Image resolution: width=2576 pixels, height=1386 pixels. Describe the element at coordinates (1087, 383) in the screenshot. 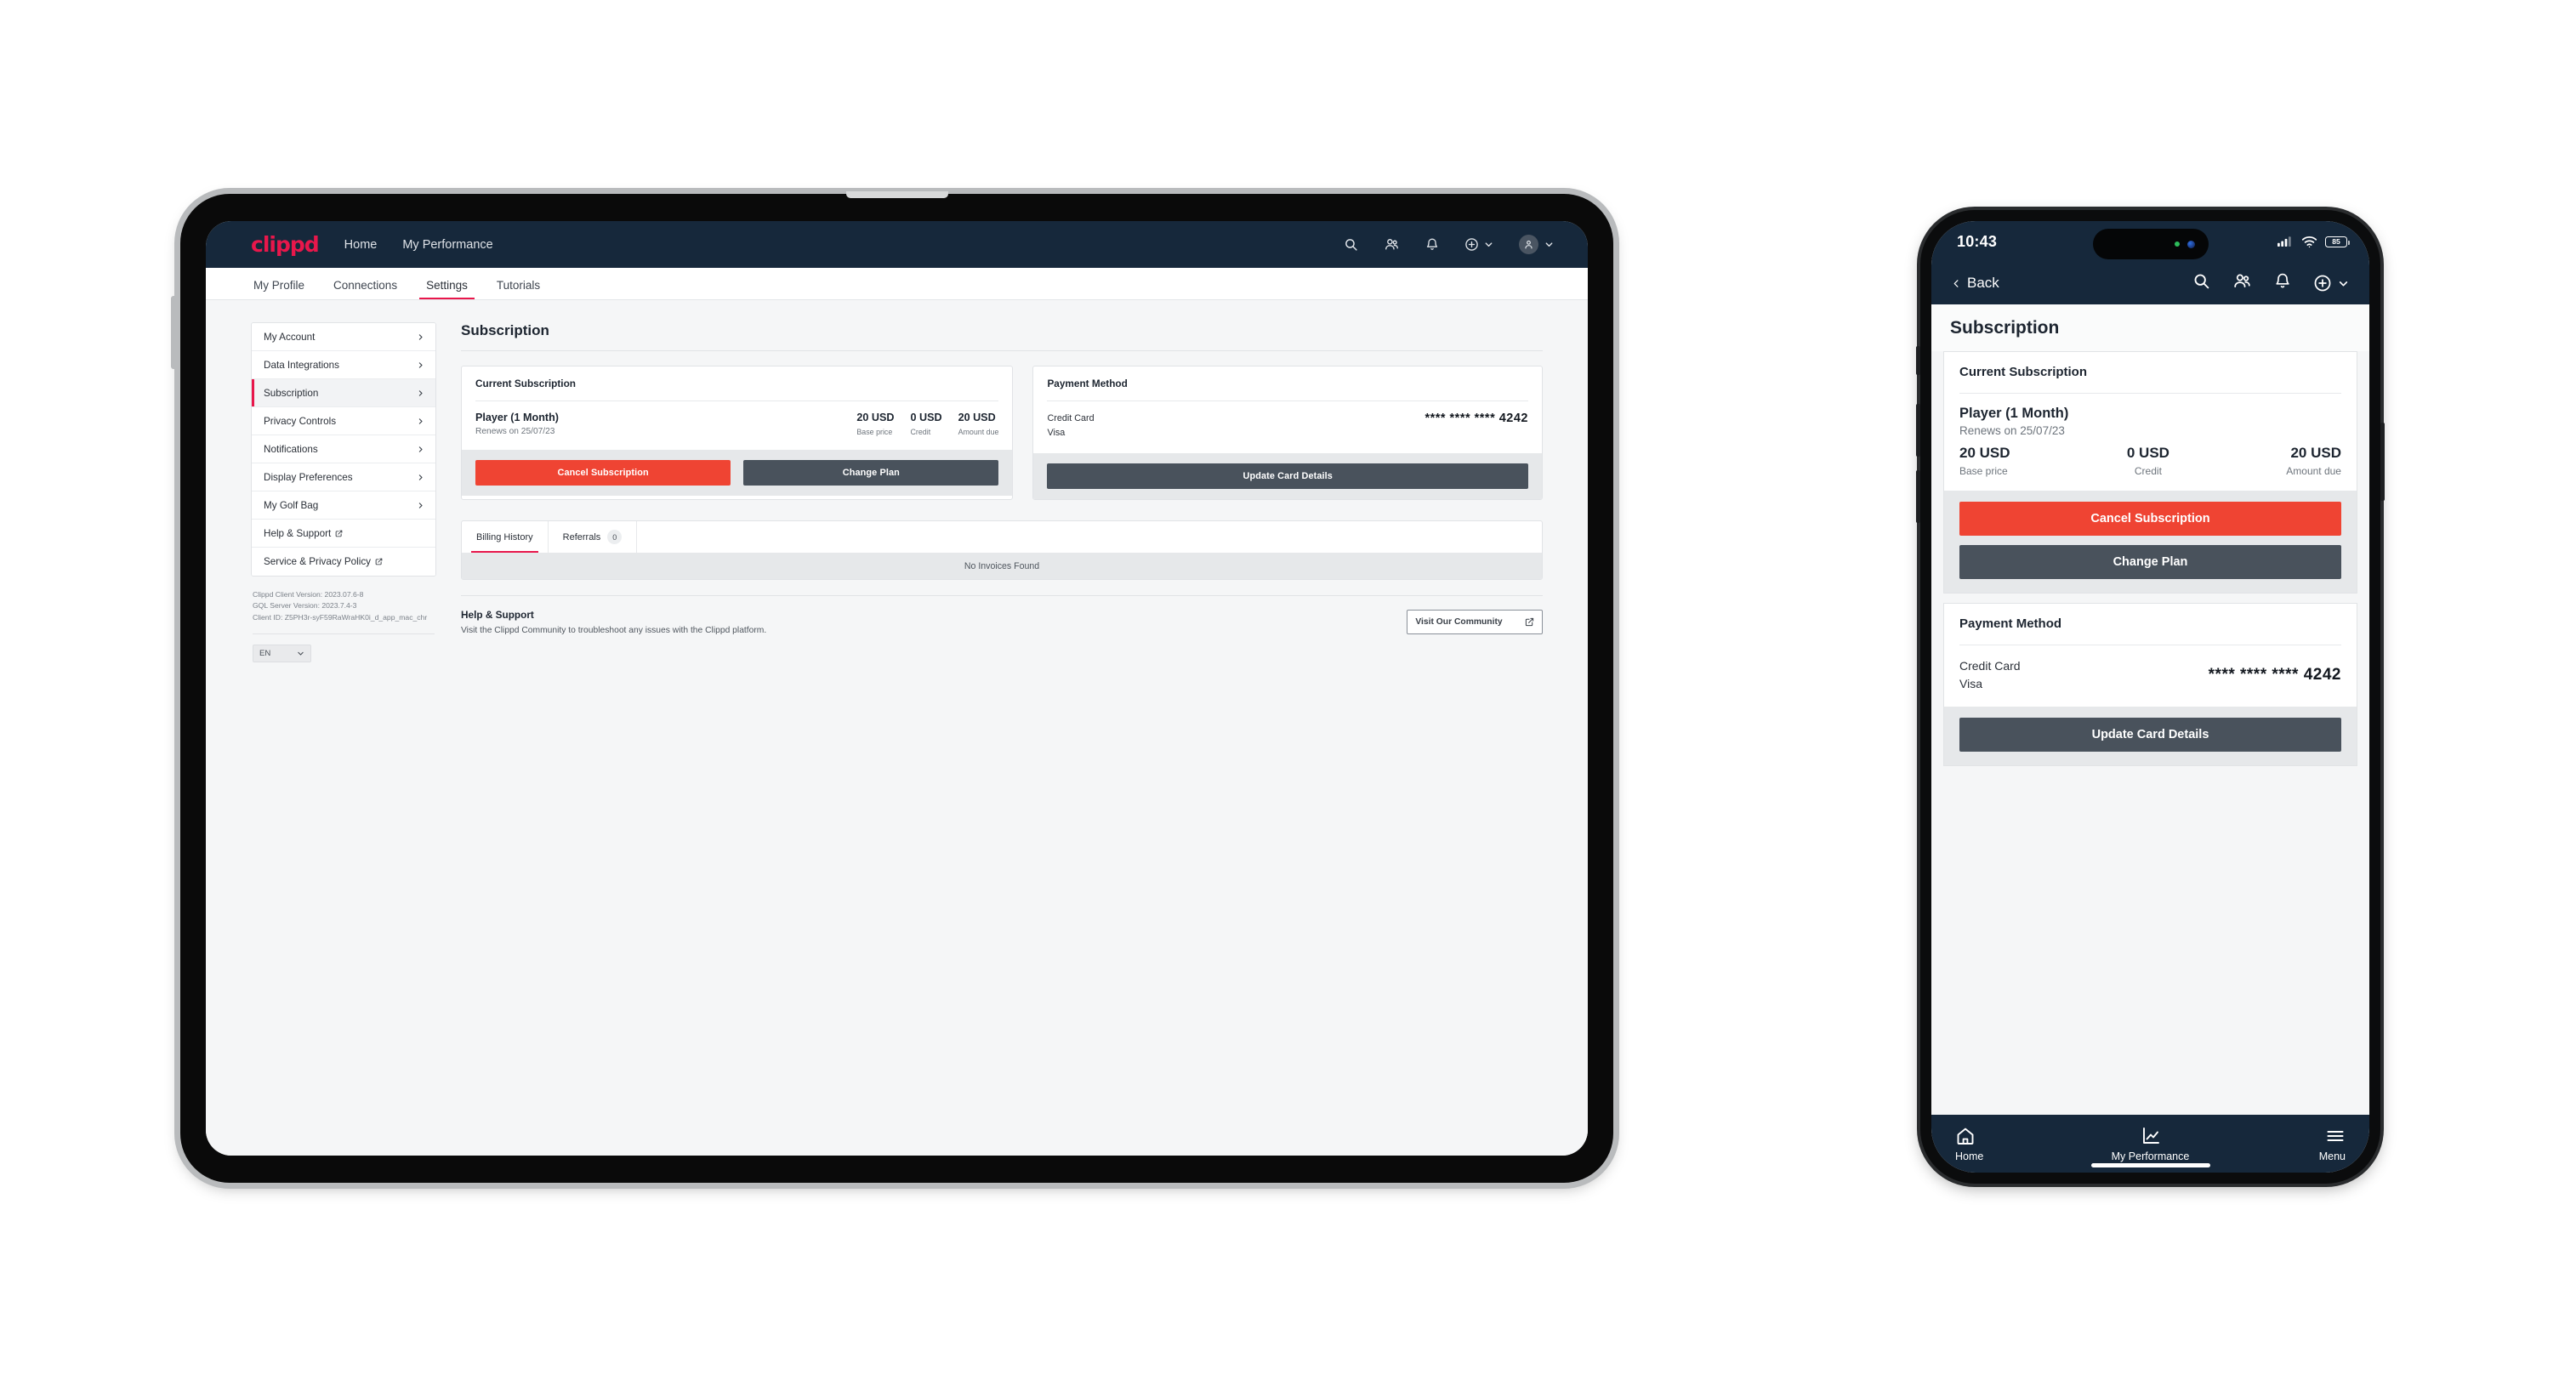

I see `card-title: Payment Method` at that location.